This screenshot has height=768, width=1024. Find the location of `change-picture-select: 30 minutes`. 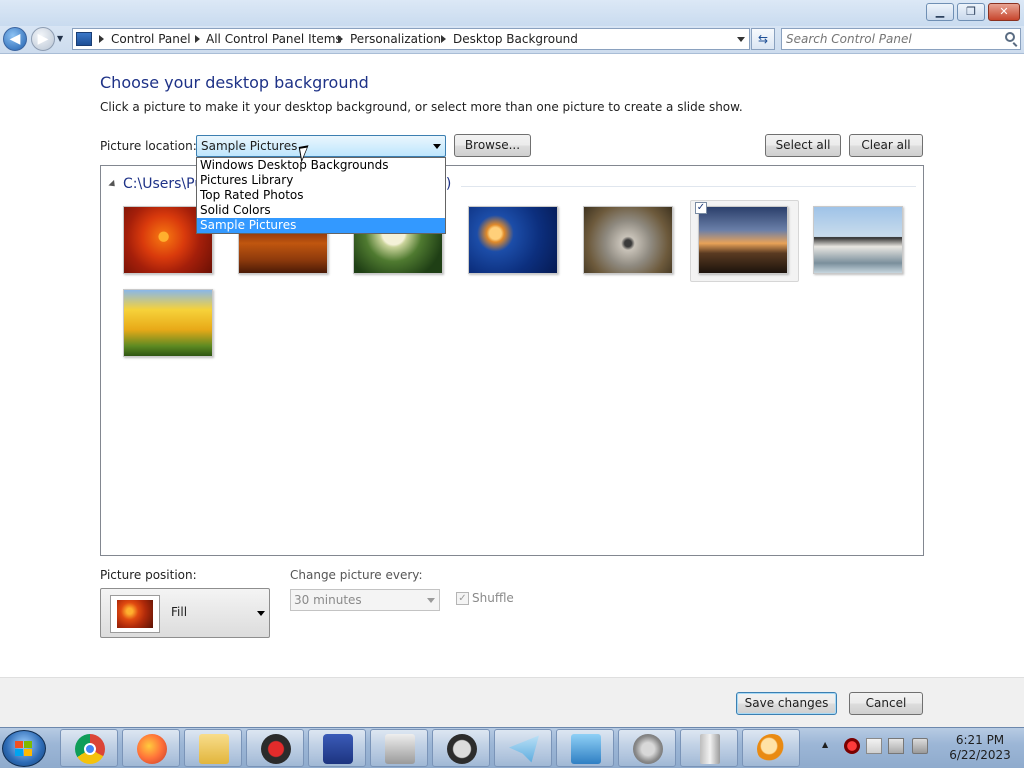

change-picture-select: 30 minutes is located at coordinates (365, 600).